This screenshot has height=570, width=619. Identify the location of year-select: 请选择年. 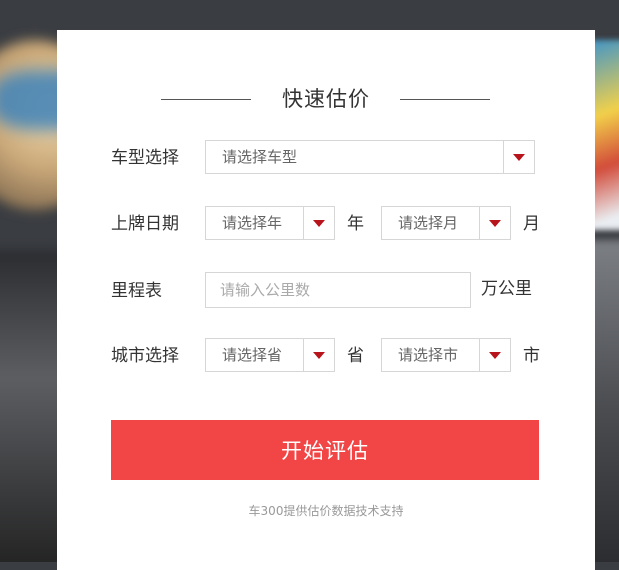
(270, 223).